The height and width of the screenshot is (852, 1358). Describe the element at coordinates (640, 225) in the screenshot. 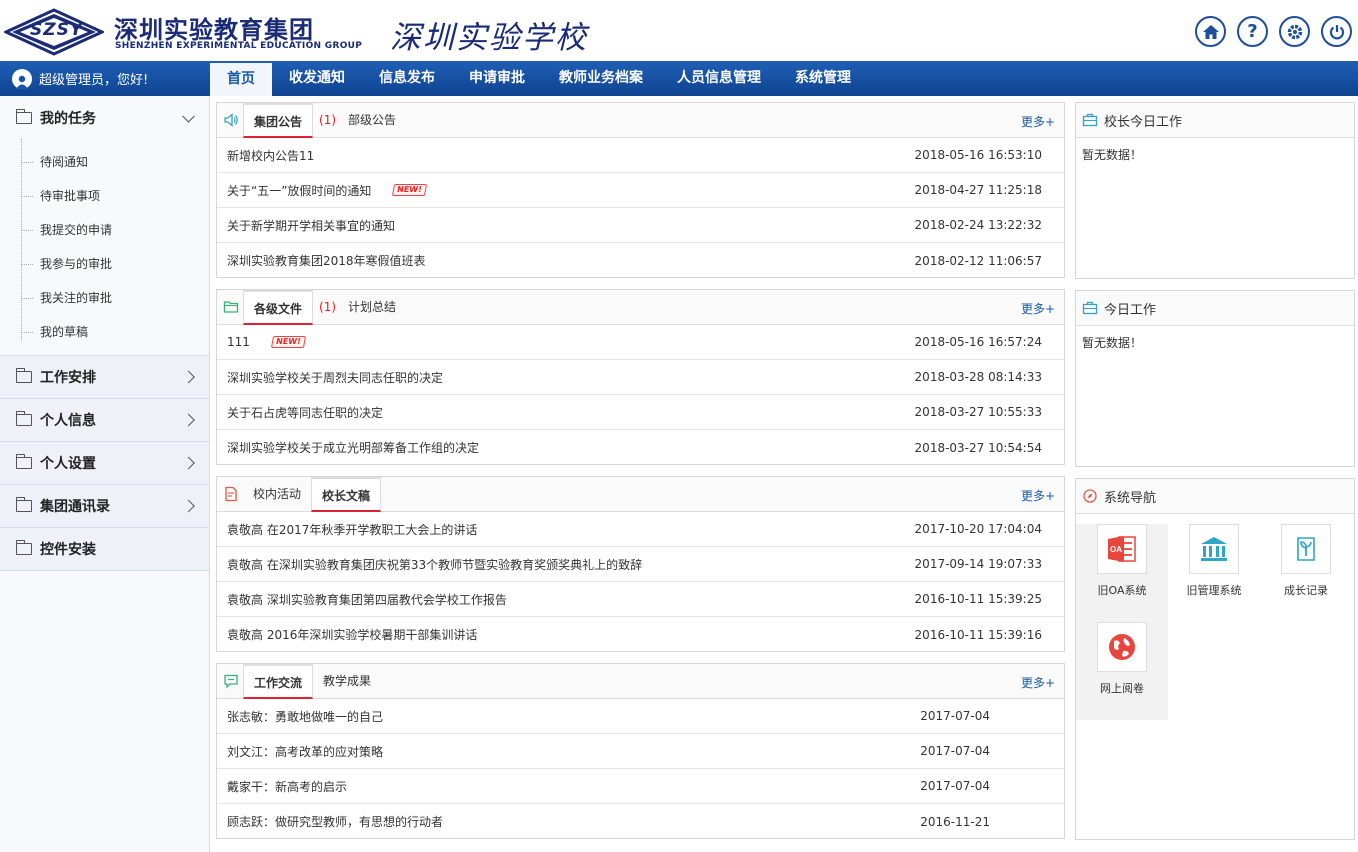

I see `list-item: 关于新学期开学相关事宜的通知 2018-02-24 13:22:32` at that location.